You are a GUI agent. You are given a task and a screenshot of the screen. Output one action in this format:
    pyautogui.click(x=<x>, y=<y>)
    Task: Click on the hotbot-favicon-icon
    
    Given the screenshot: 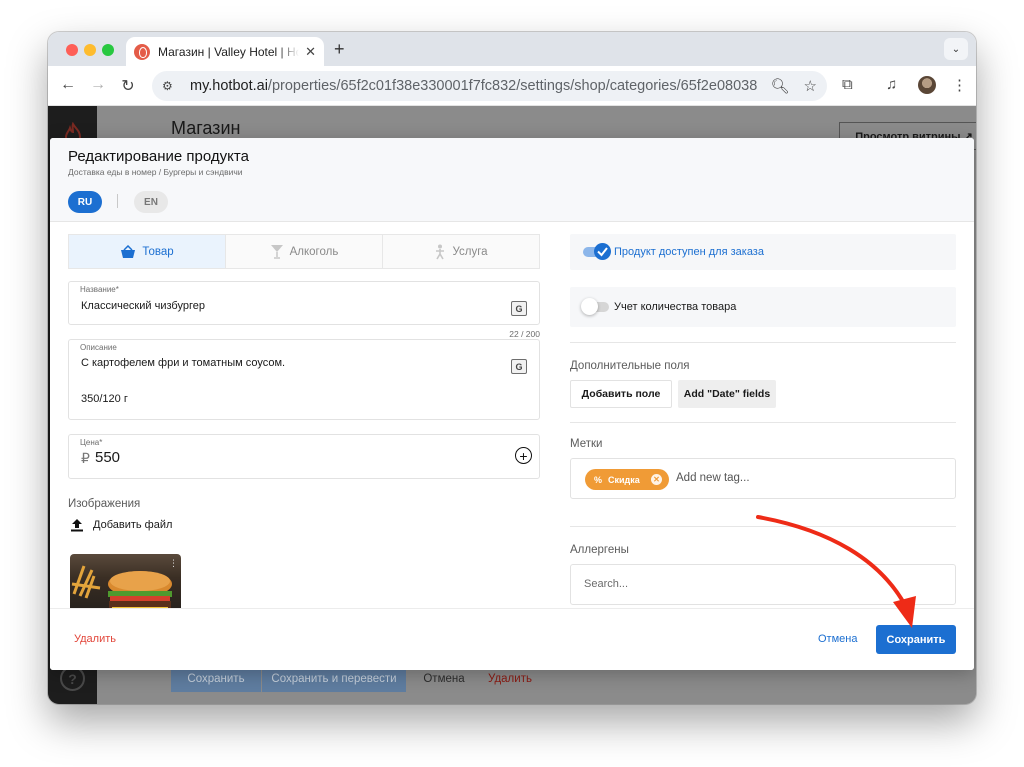 What is the action you would take?
    pyautogui.click(x=142, y=51)
    